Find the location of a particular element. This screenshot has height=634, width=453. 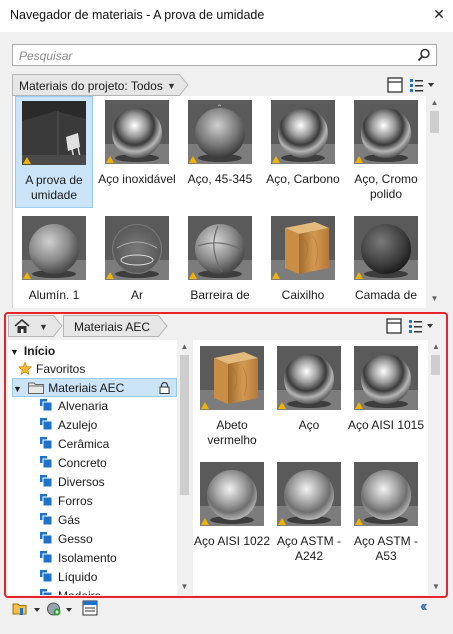

tree-scrollbar: ▲ ▼ is located at coordinates (184, 467).